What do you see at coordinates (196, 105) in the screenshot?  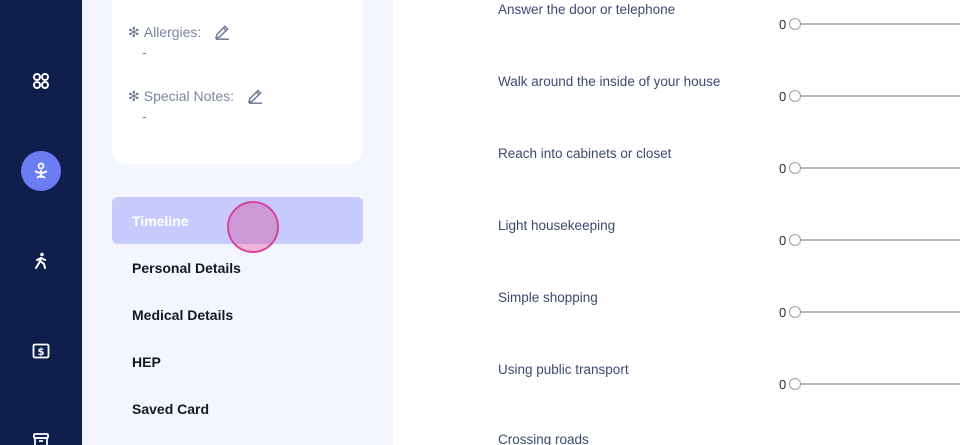 I see `special-notes-field: ✻ Special Notes: -` at bounding box center [196, 105].